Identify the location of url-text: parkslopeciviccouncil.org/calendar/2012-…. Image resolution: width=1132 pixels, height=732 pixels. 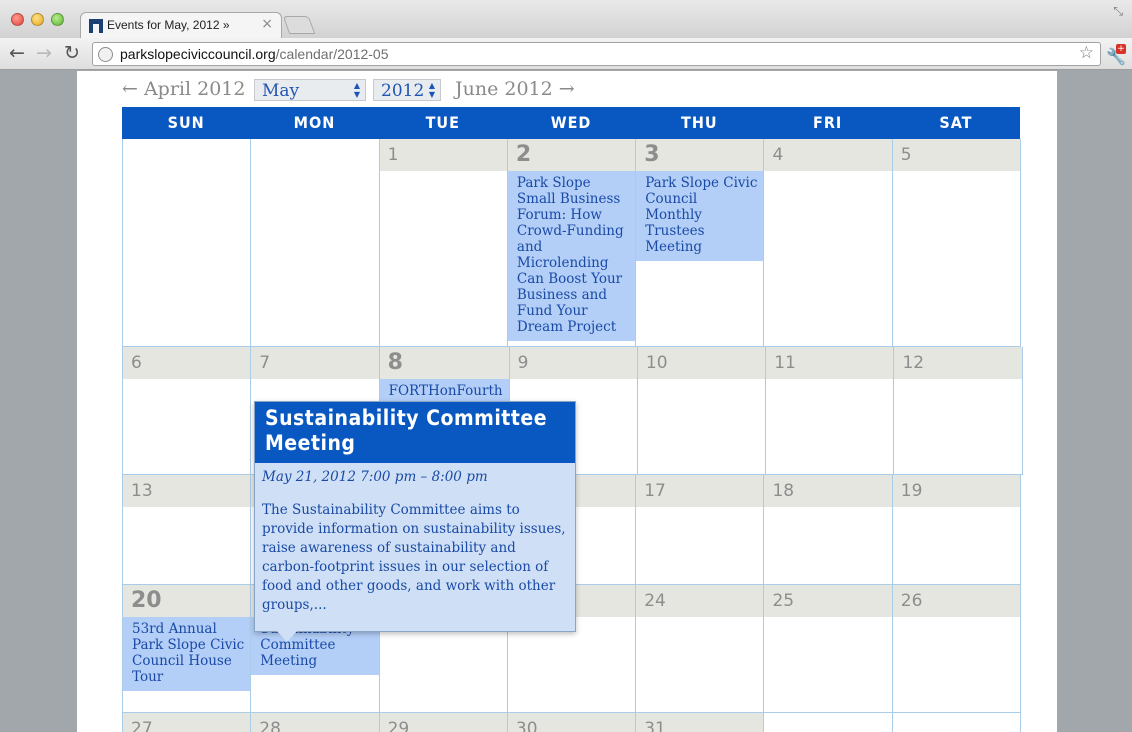
(254, 54).